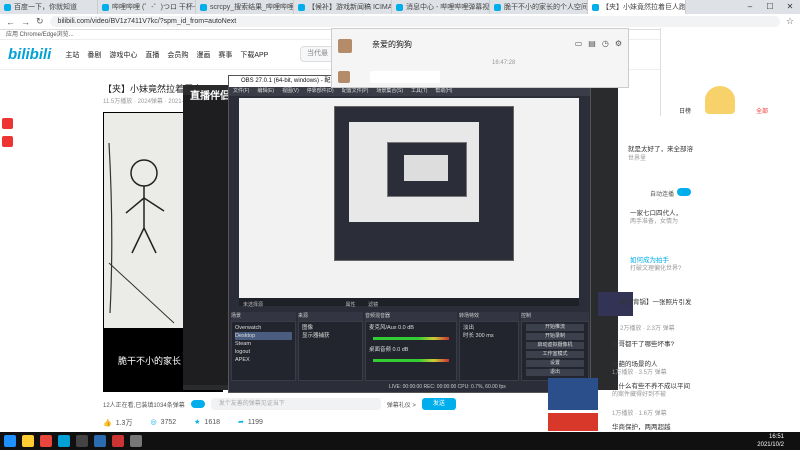 Image resolution: width=800 pixels, height=450 pixels. I want to click on site-logo: bilibili, so click(29, 54).